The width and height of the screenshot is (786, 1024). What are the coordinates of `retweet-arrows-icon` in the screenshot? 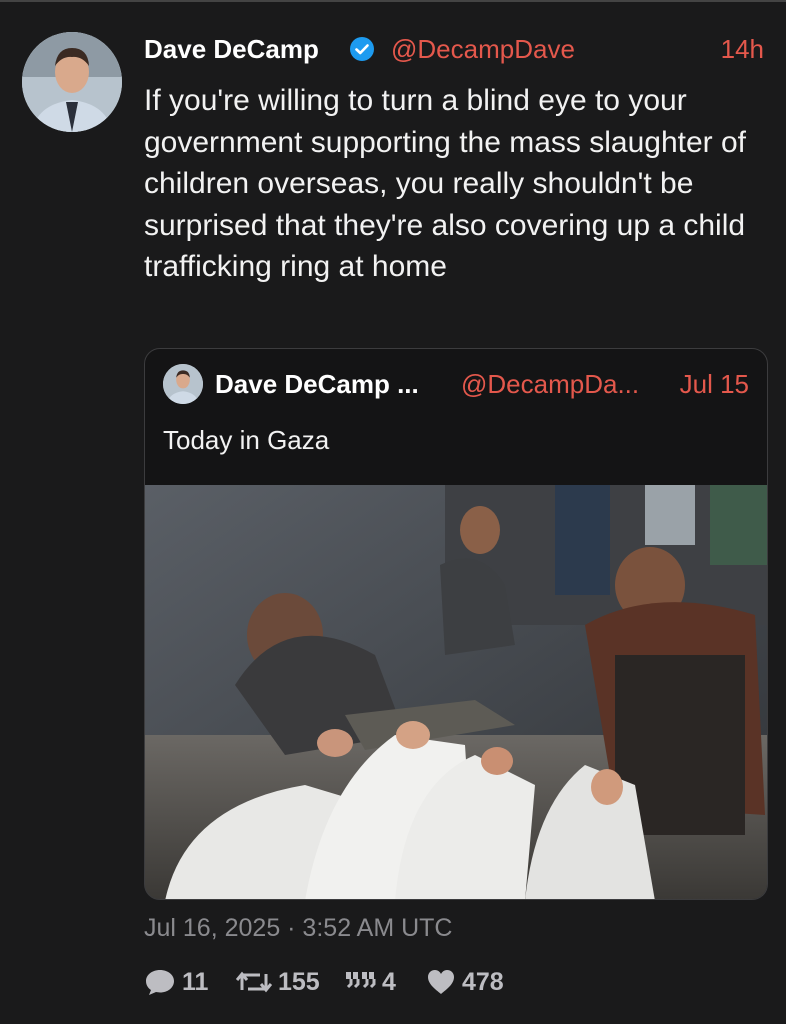 It's located at (254, 982).